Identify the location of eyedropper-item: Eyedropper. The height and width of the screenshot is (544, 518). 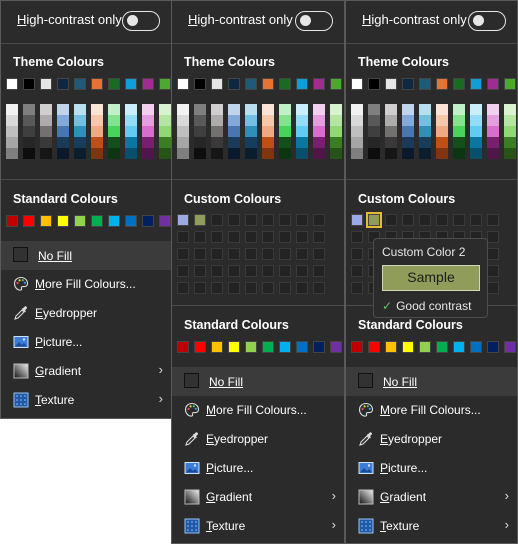
(258, 439).